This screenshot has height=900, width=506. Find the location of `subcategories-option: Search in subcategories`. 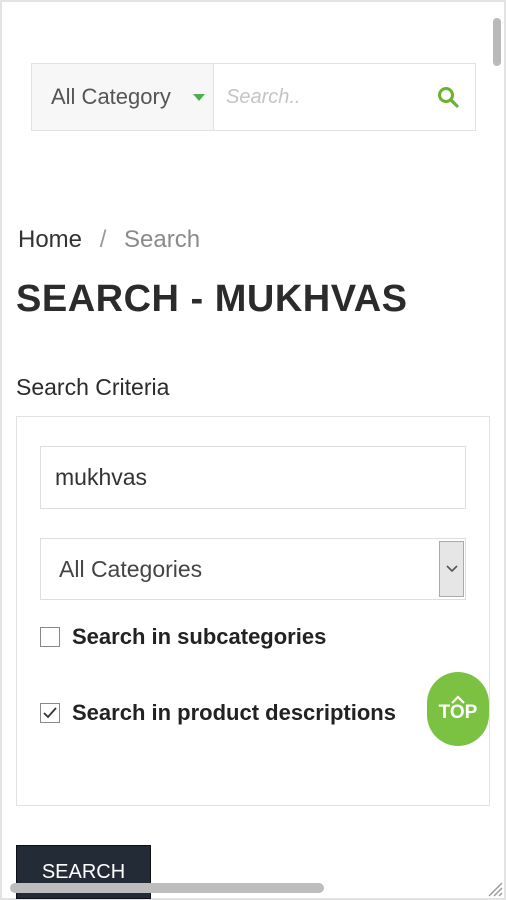

subcategories-option: Search in subcategories is located at coordinates (183, 637).